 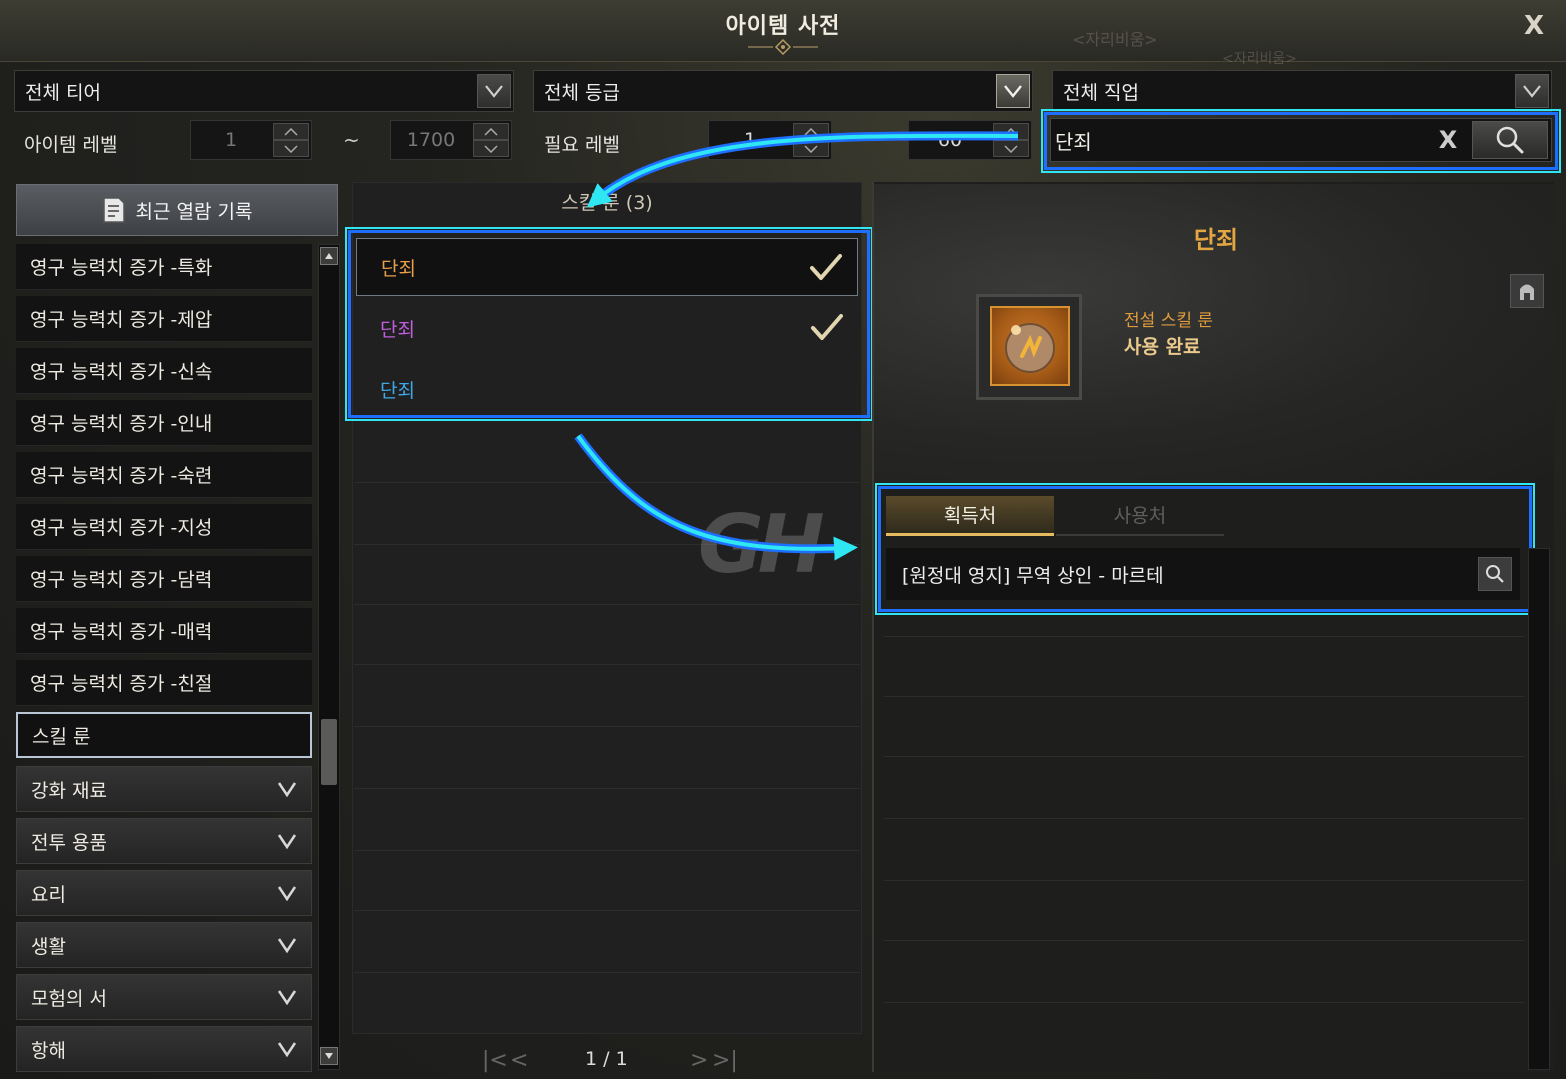 I want to click on category-label: 영구 능력치 증가 -인내, so click(x=121, y=424).